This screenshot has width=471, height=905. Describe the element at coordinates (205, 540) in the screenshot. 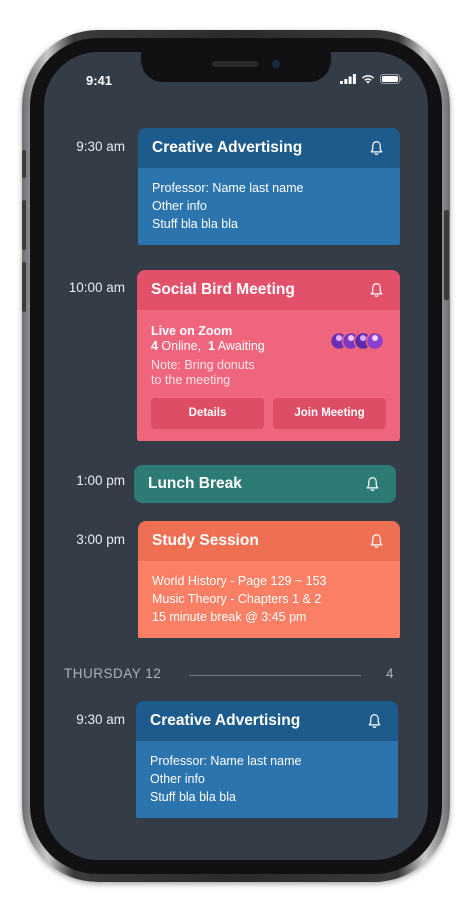

I see `event-title: Study Session` at that location.